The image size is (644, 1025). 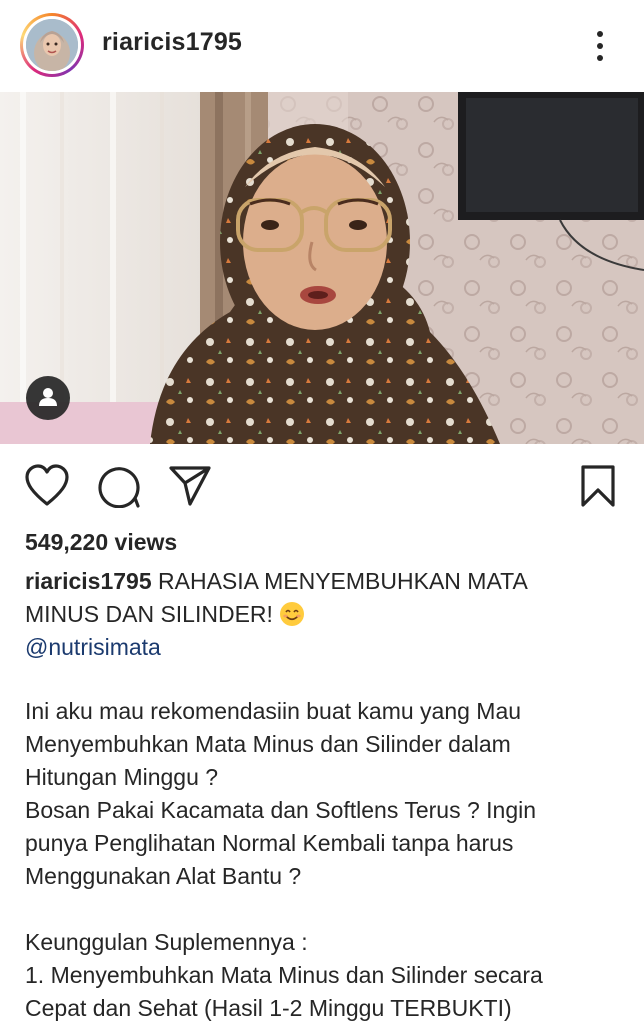 What do you see at coordinates (163, 876) in the screenshot?
I see `body-line: Menggunakan Alat Bantu ?` at bounding box center [163, 876].